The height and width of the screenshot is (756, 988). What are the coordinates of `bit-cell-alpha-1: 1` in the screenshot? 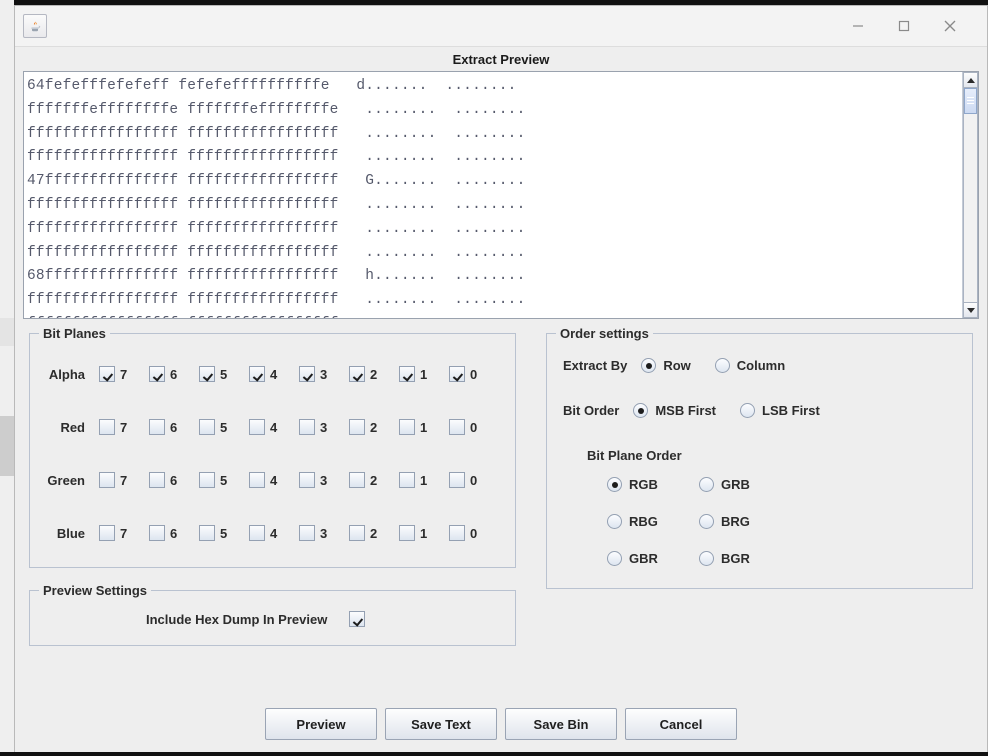 It's located at (424, 374).